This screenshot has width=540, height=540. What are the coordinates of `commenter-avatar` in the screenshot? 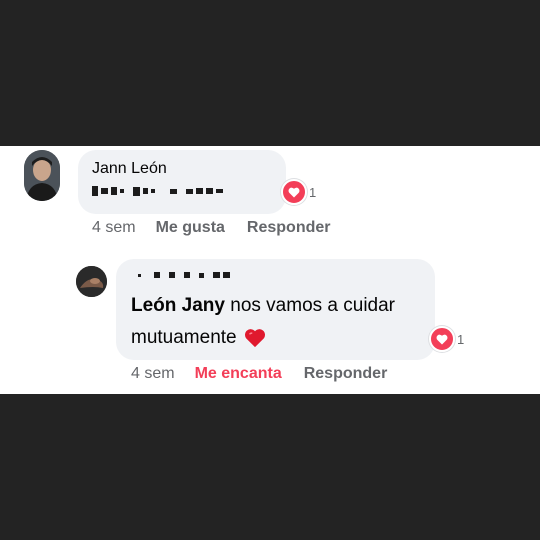 It's located at (42, 175).